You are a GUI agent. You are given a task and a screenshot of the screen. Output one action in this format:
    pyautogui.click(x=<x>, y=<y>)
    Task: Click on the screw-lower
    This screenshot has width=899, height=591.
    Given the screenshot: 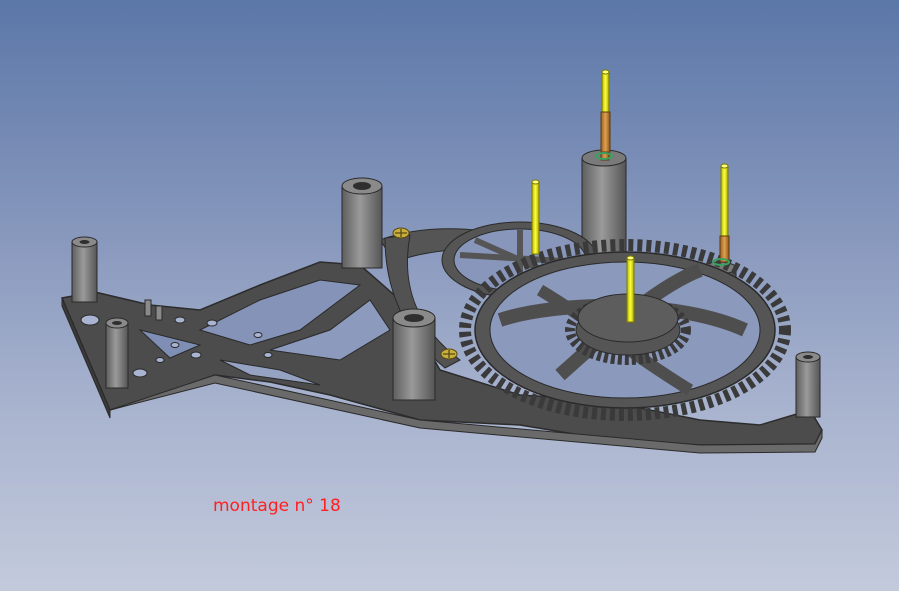 What is the action you would take?
    pyautogui.click(x=449, y=354)
    